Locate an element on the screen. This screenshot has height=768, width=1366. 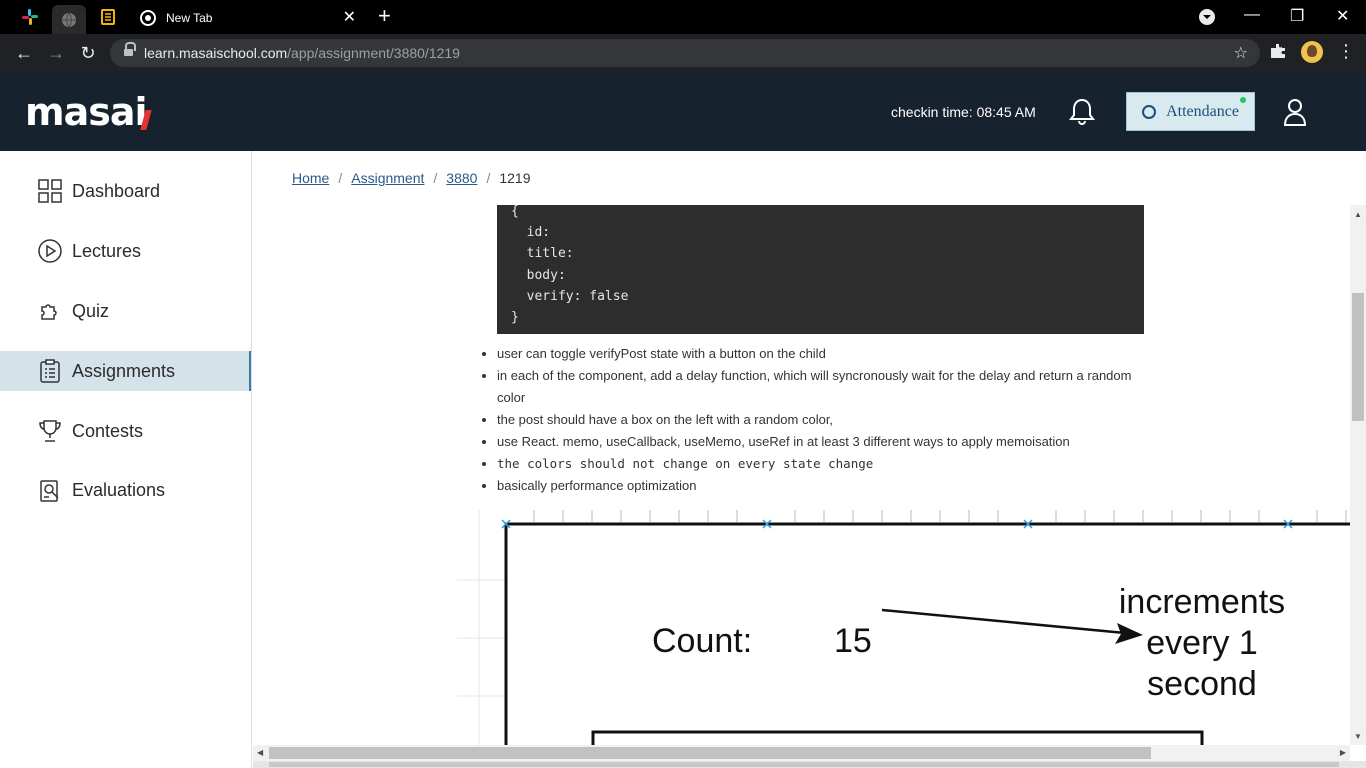
breadcrumb-assignment-link: Assignment is located at coordinates (387, 178).